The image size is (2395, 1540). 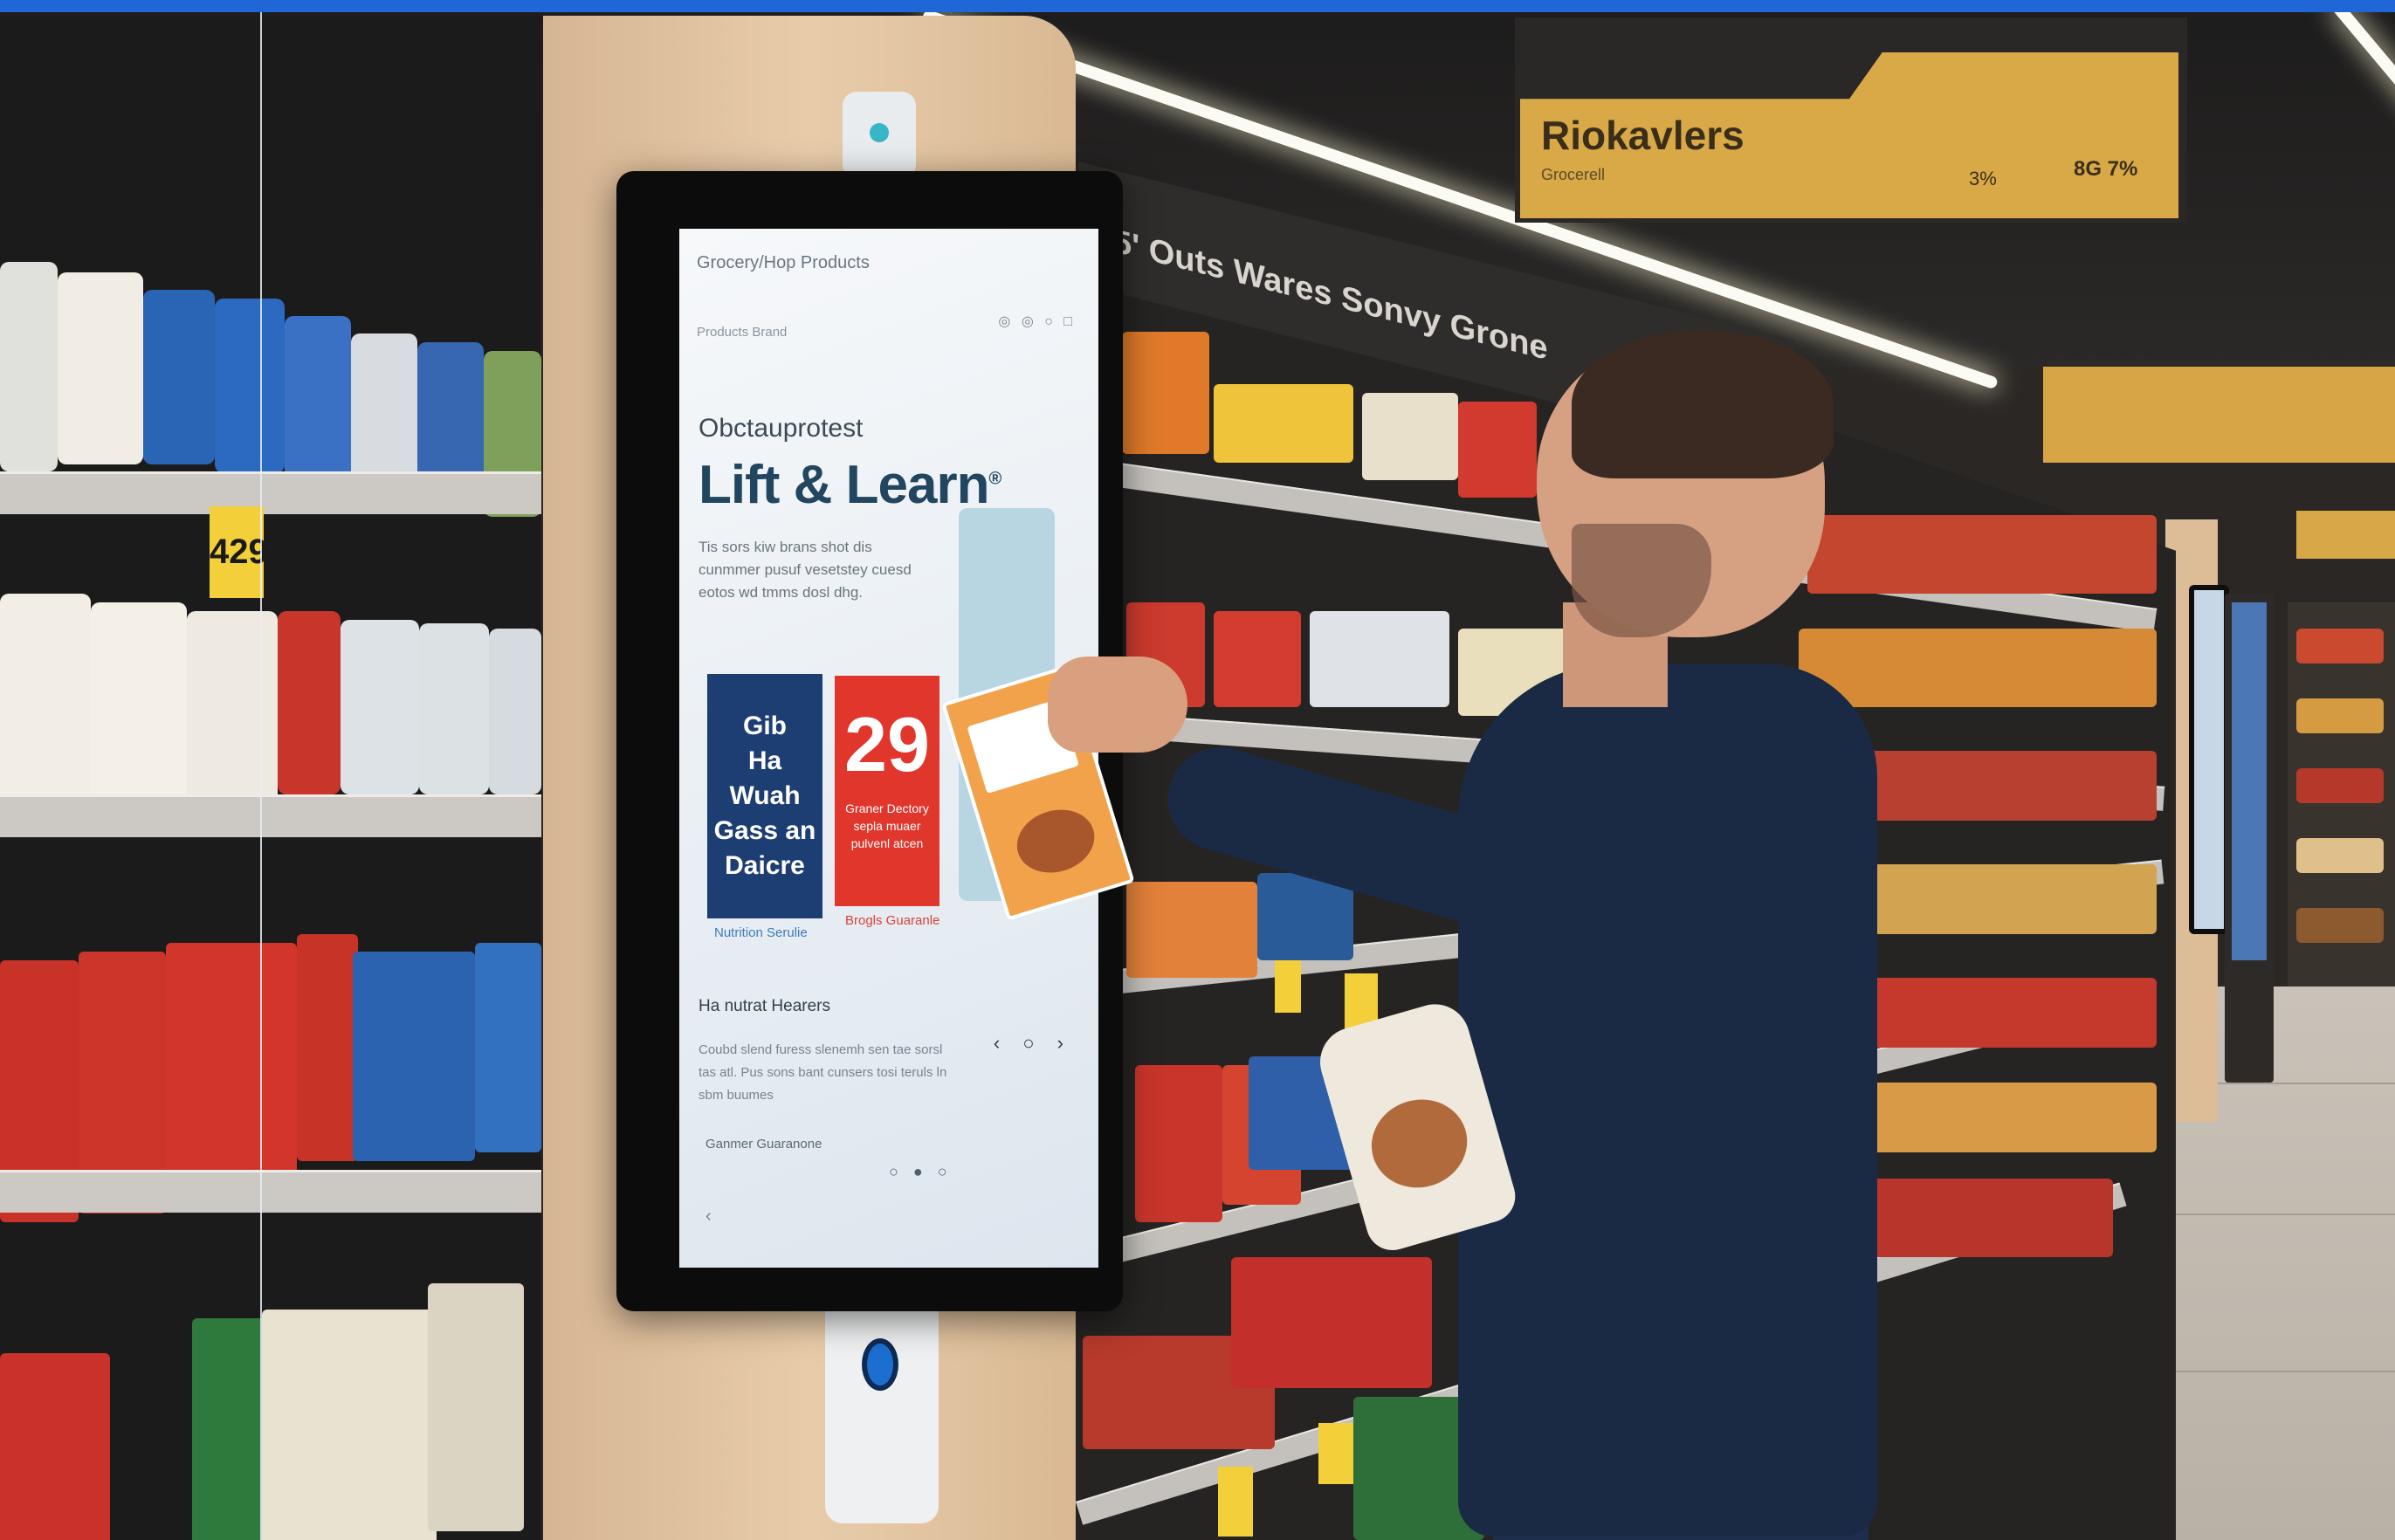 What do you see at coordinates (708, 1217) in the screenshot?
I see `back-arrow-icon: ‹` at bounding box center [708, 1217].